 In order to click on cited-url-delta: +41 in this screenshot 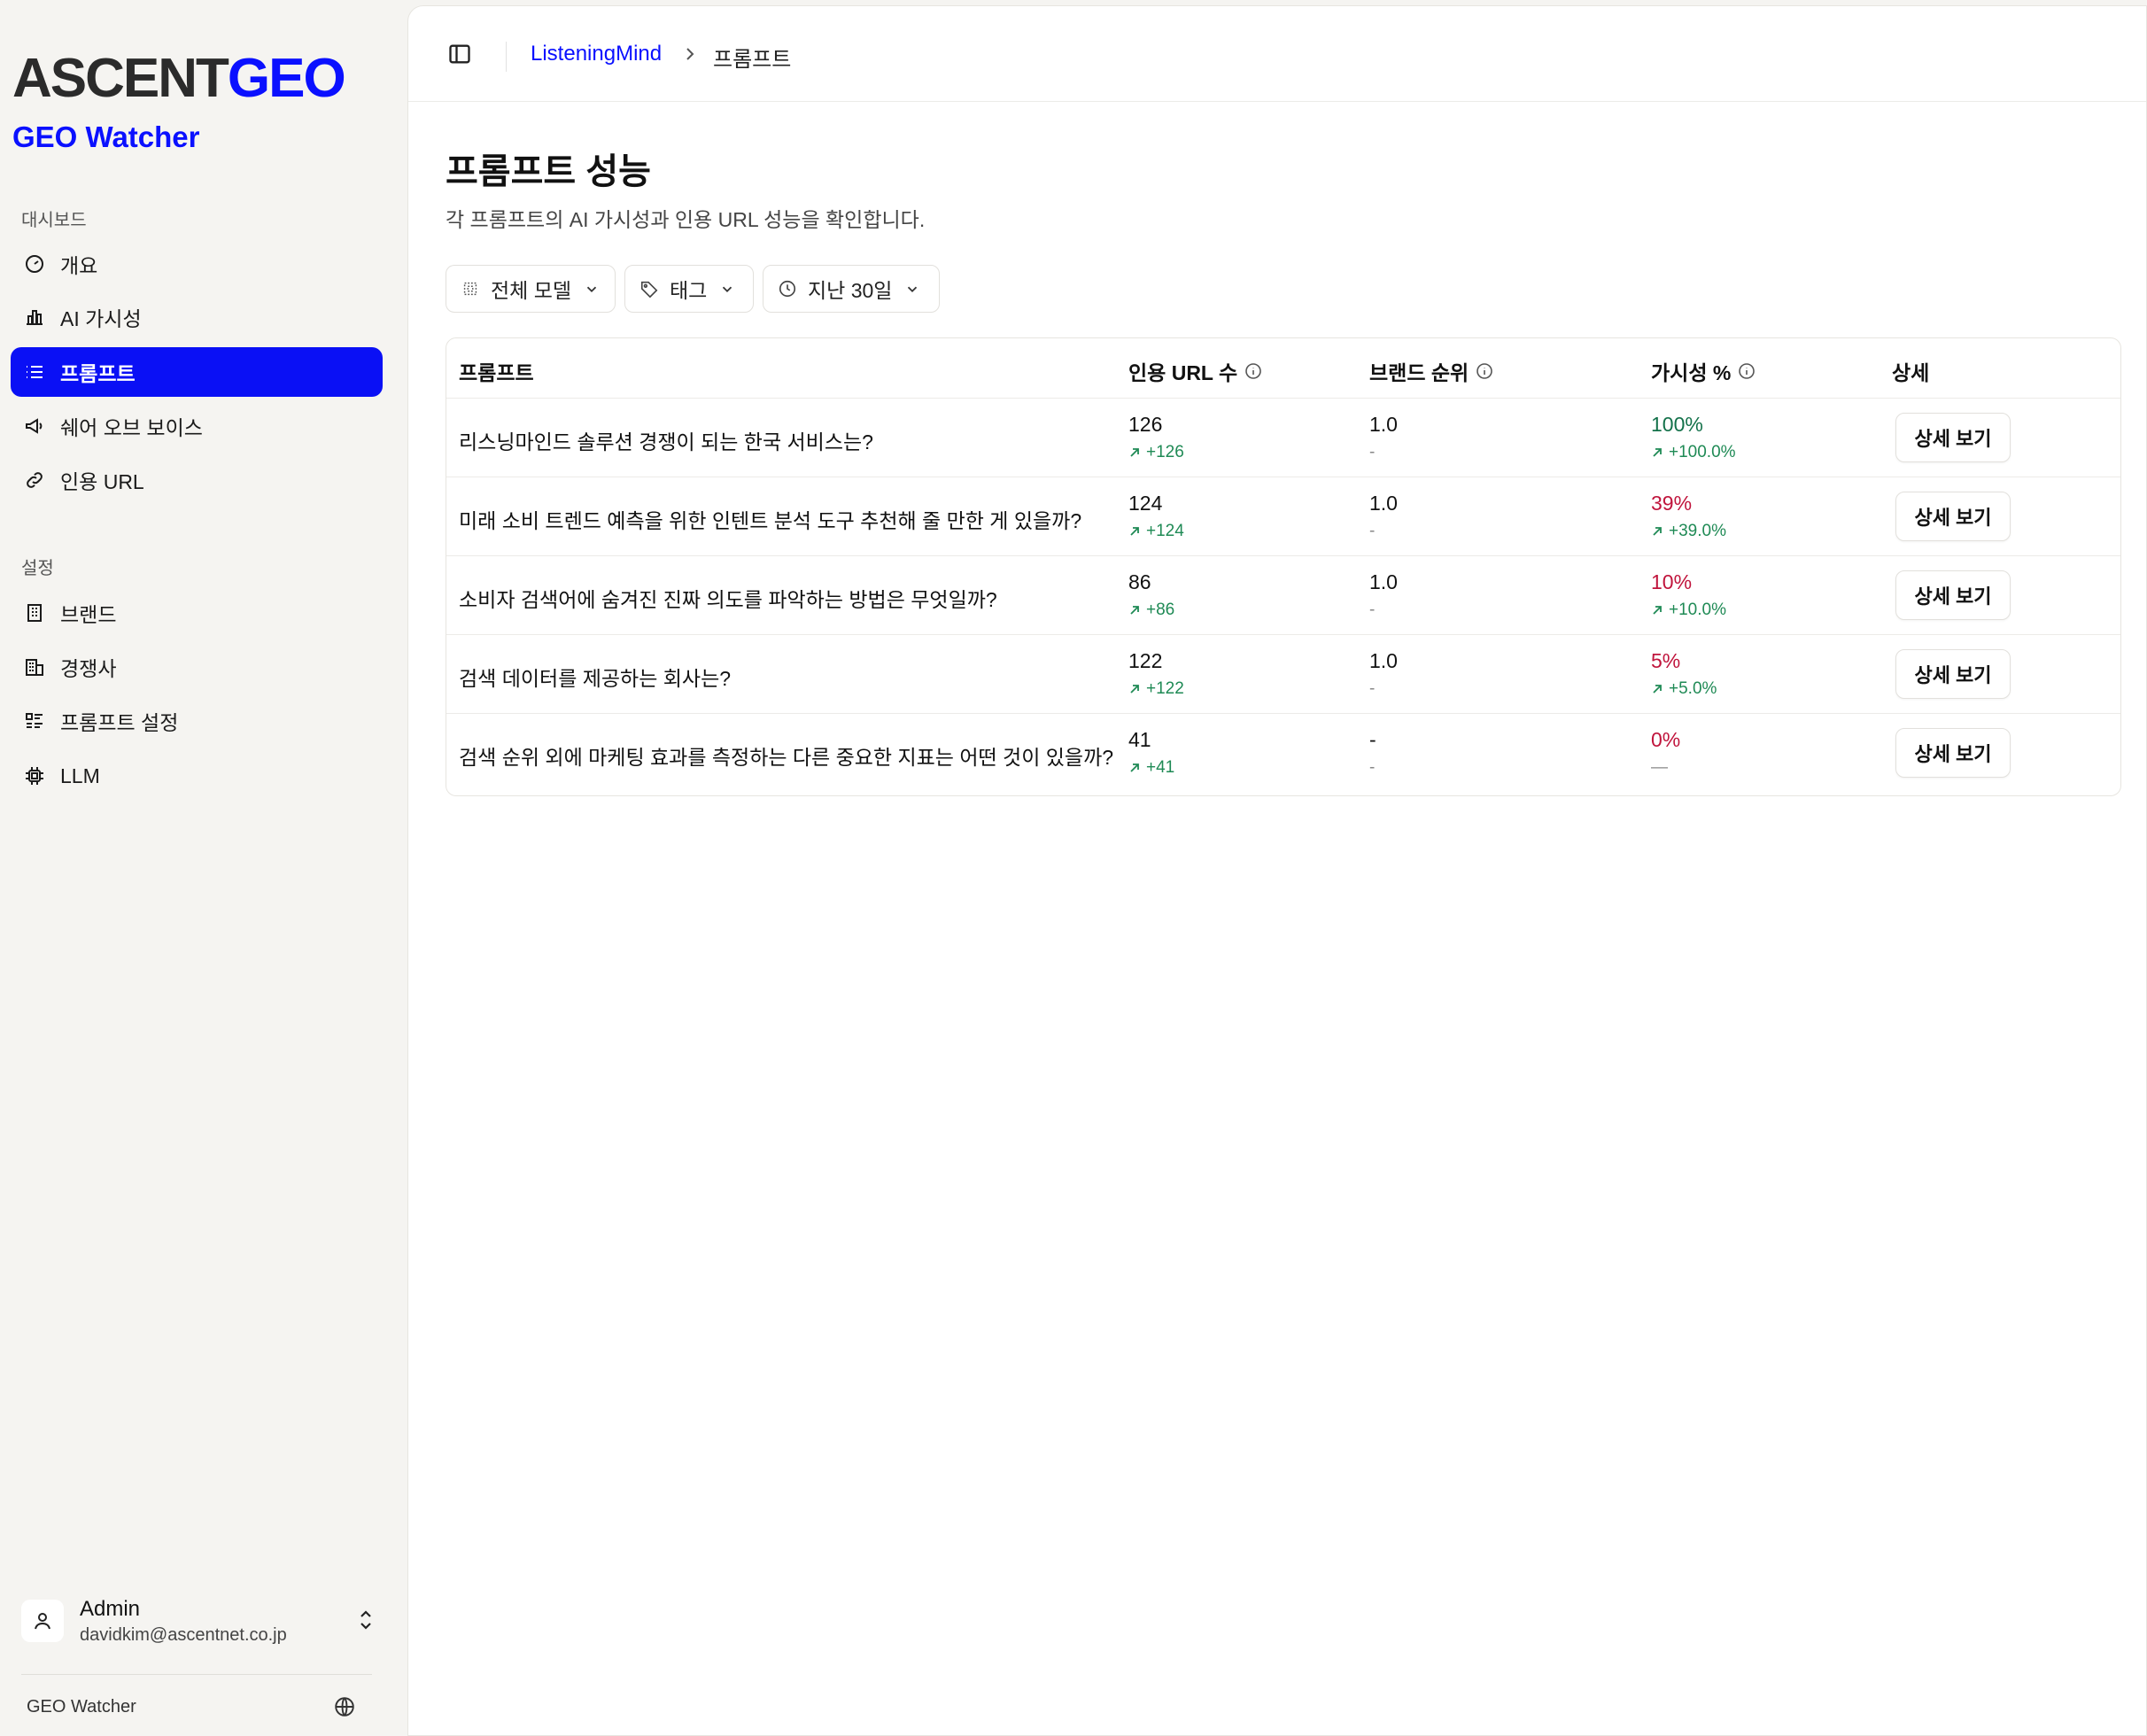, I will do `click(1160, 767)`.